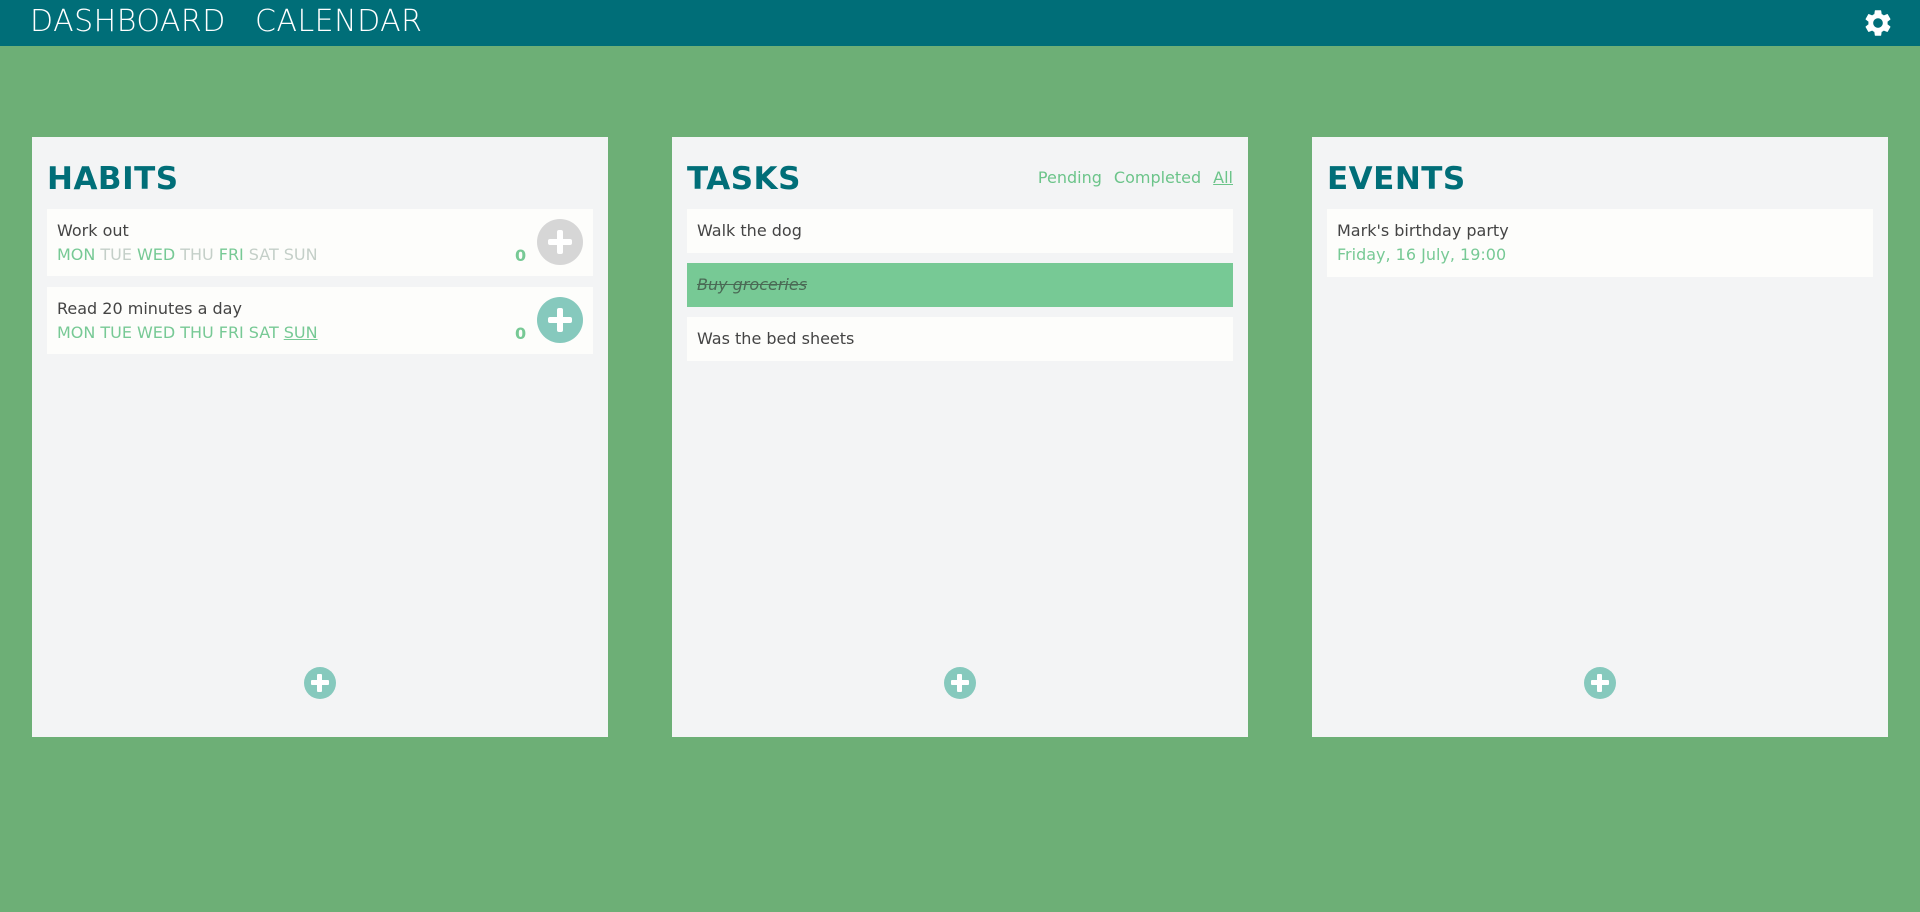 This screenshot has width=1920, height=912. Describe the element at coordinates (1422, 254) in the screenshot. I see `event-date: Friday, 16 July, 19:00` at that location.